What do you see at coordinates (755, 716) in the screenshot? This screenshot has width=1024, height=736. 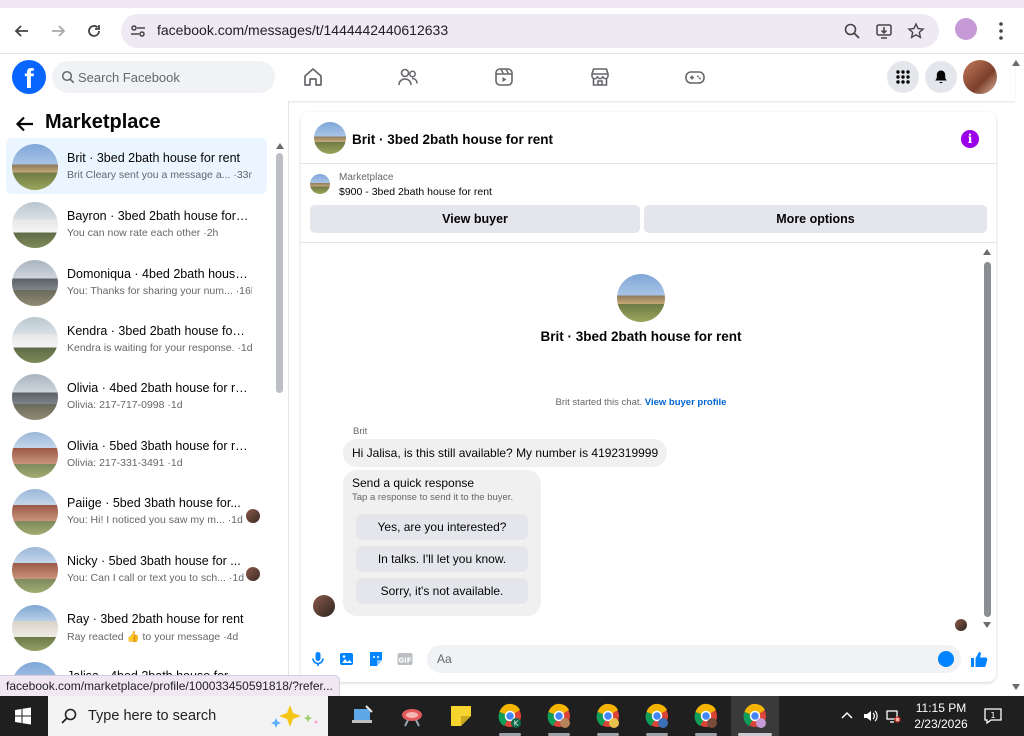 I see `chrome-active-window-icon` at bounding box center [755, 716].